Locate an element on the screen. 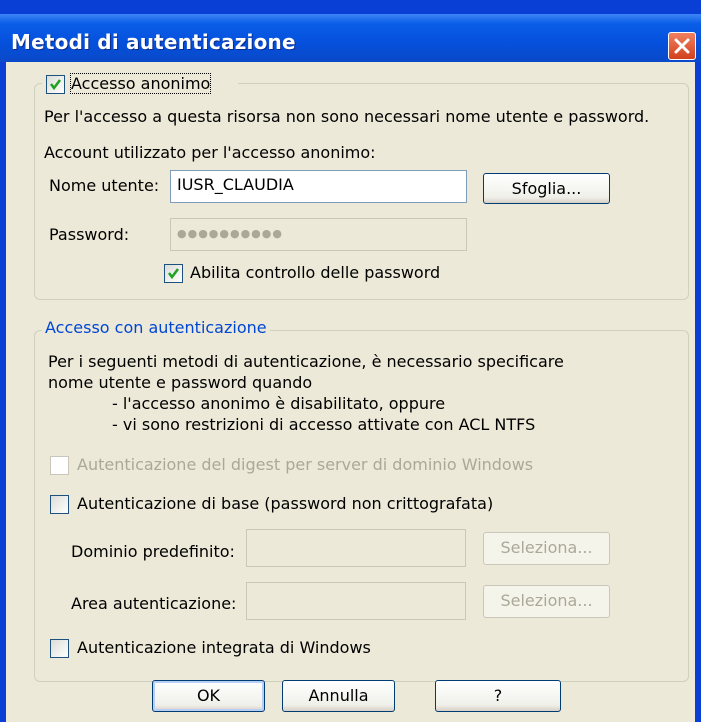 Image resolution: width=701 pixels, height=722 pixels. username-label: Nome utente: is located at coordinates (104, 185).